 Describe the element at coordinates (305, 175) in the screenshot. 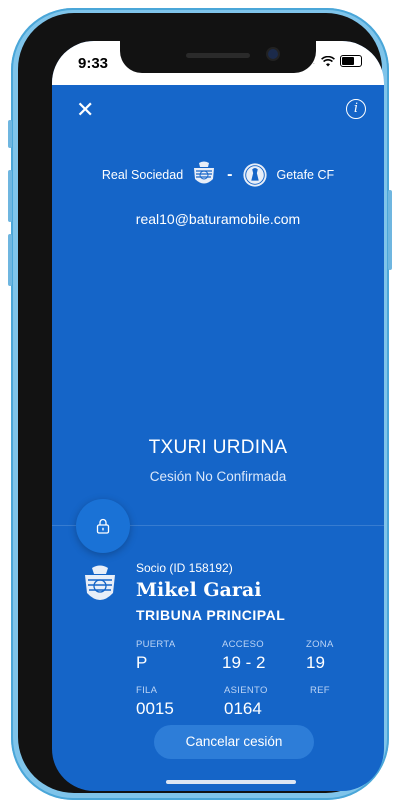

I see `away-team-name: Getafe CF` at that location.